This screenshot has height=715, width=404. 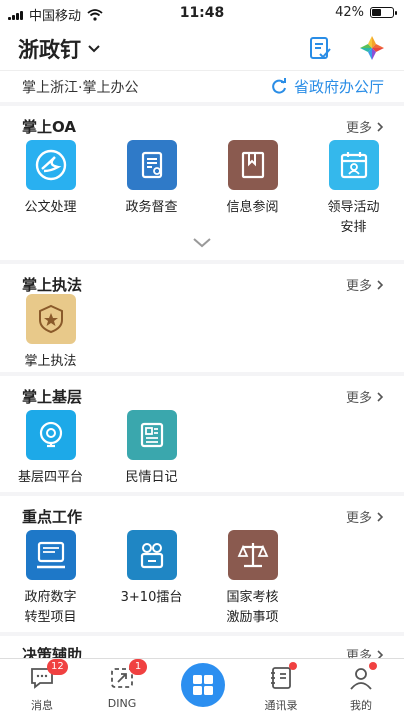 I want to click on section-title: 决策辅助, so click(x=52, y=652).